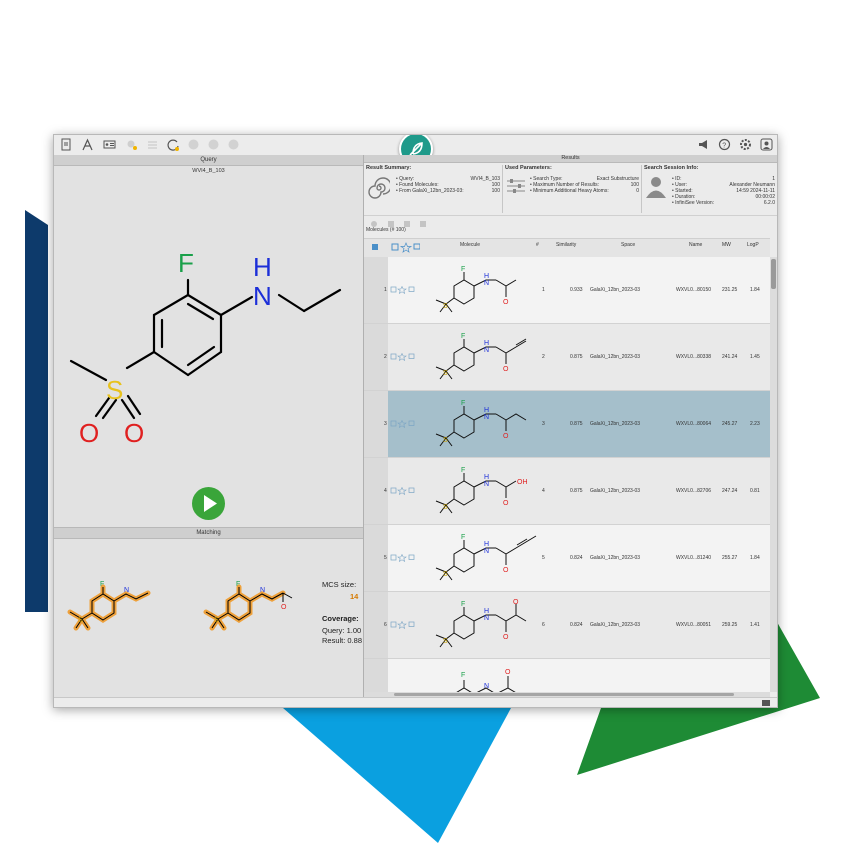  I want to click on result-summary-title: Result Summary:, so click(389, 168).